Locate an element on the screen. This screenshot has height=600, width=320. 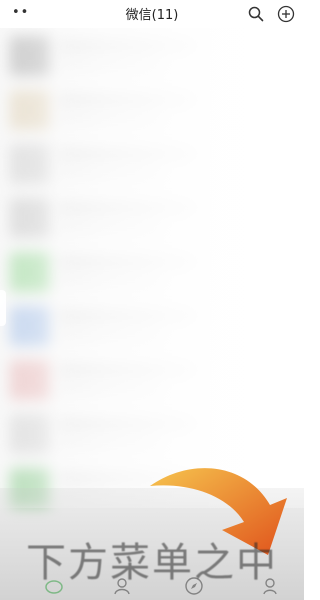
top-bar: •• 微信(11) is located at coordinates (152, 14).